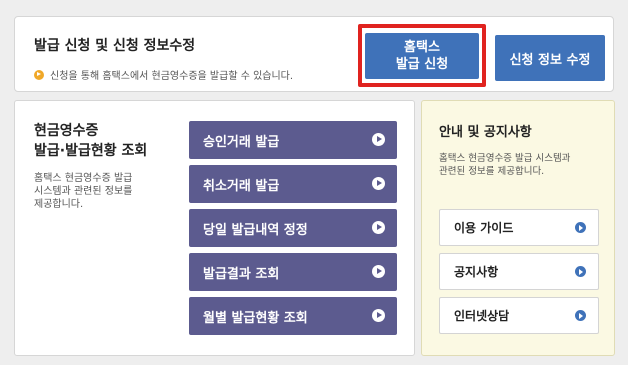  I want to click on issue-request-description: 신청을 통해 홈택스에서 현금영수증을 발급할 수 있습니다., so click(163, 74).